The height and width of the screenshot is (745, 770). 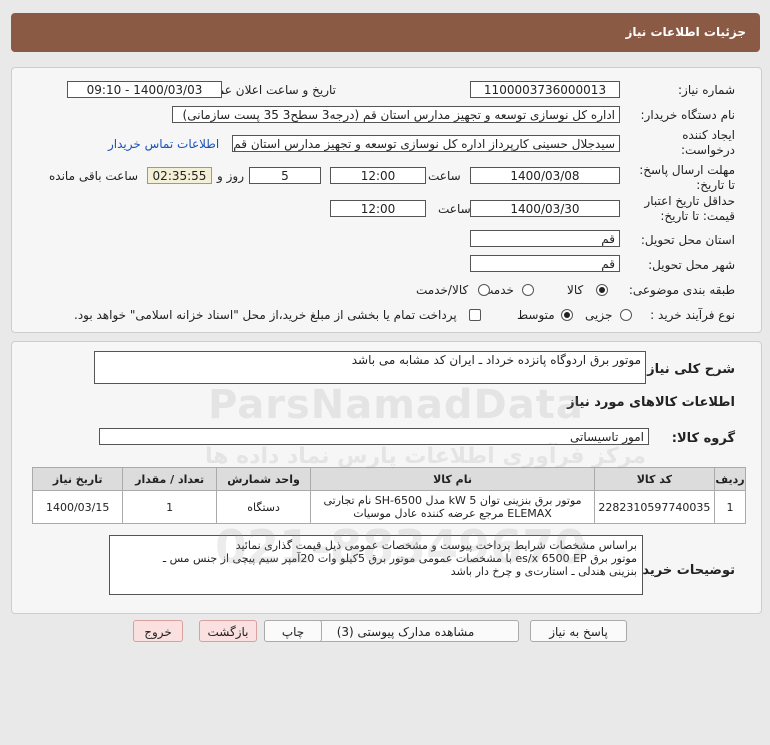 What do you see at coordinates (263, 507) in the screenshot?
I see `row-unit: دستگاه` at bounding box center [263, 507].